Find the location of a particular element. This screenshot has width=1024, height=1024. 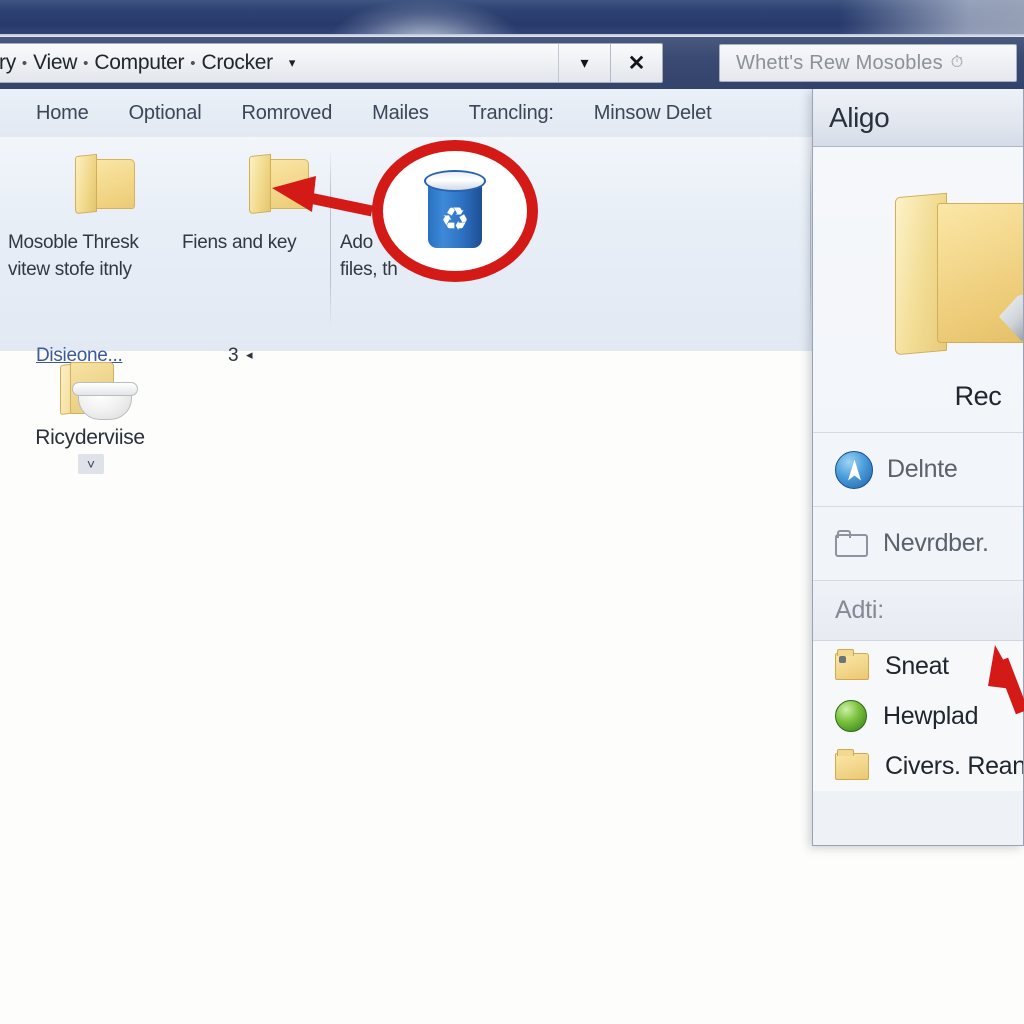

list-item: Civers. Reangl is located at coordinates (918, 766).